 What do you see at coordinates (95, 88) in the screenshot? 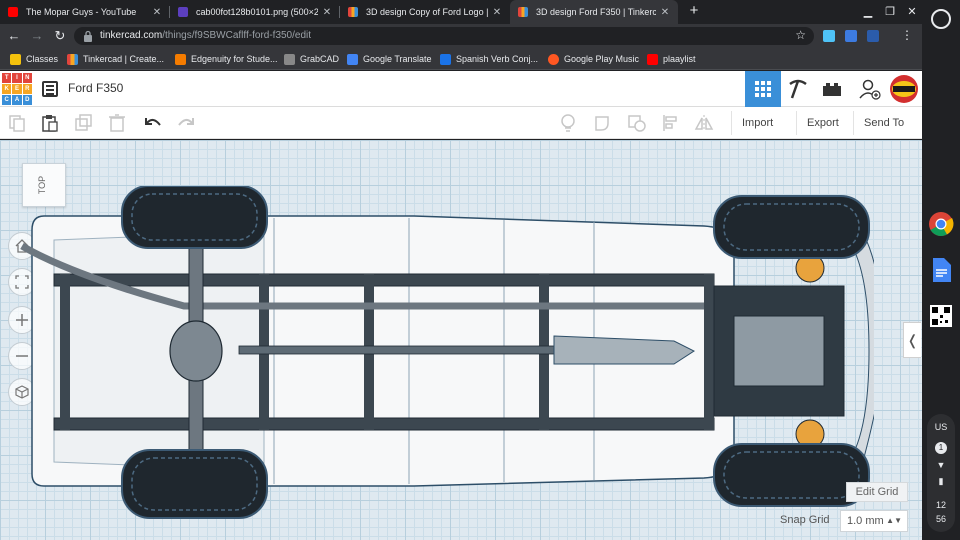
I see `design-title: Ford F350` at bounding box center [95, 88].